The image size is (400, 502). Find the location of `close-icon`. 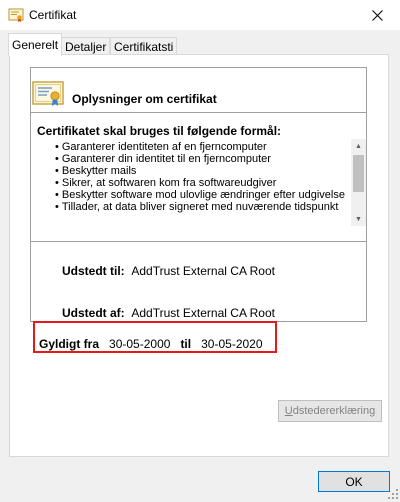

close-icon is located at coordinates (377, 15).